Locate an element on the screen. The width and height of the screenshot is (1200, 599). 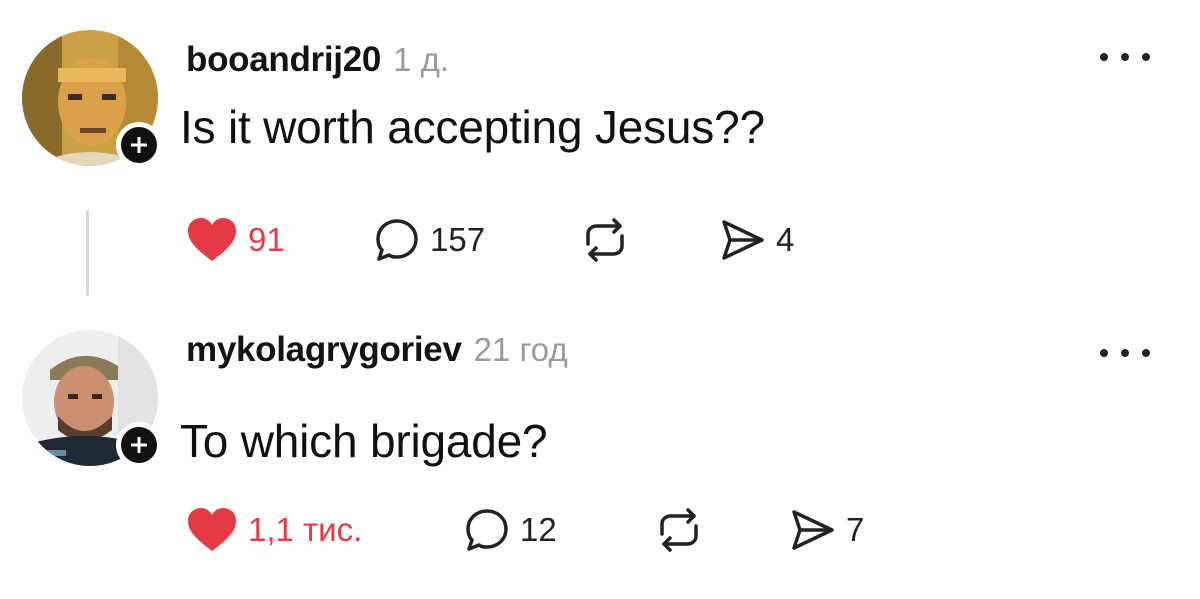
post-header: booandrij20 1 д. is located at coordinates (317, 64).